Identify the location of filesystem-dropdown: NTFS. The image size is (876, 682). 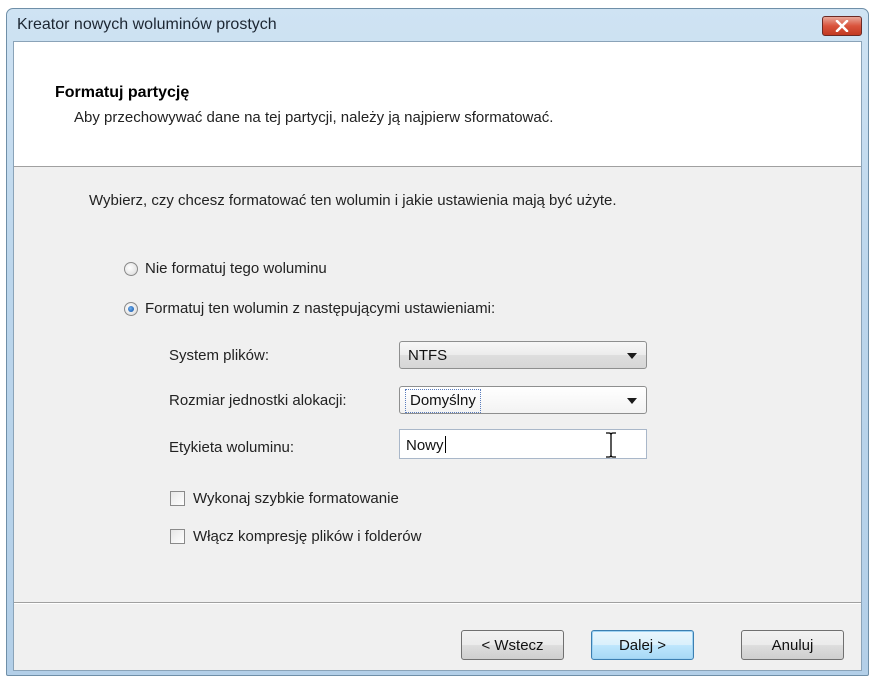
(523, 355).